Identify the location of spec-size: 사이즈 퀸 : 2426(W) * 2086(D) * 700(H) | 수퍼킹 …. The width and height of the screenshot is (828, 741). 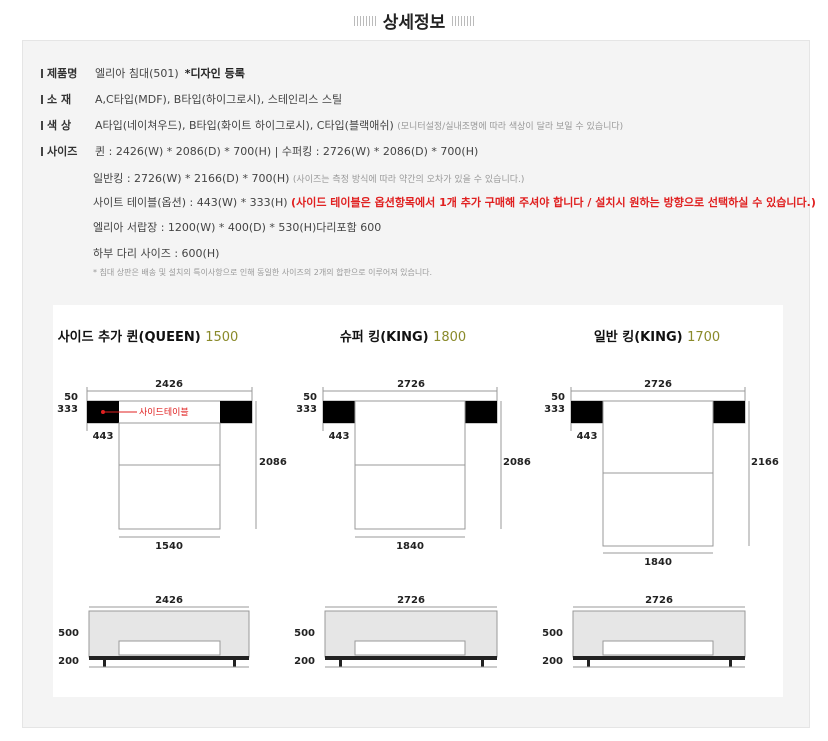
(259, 151).